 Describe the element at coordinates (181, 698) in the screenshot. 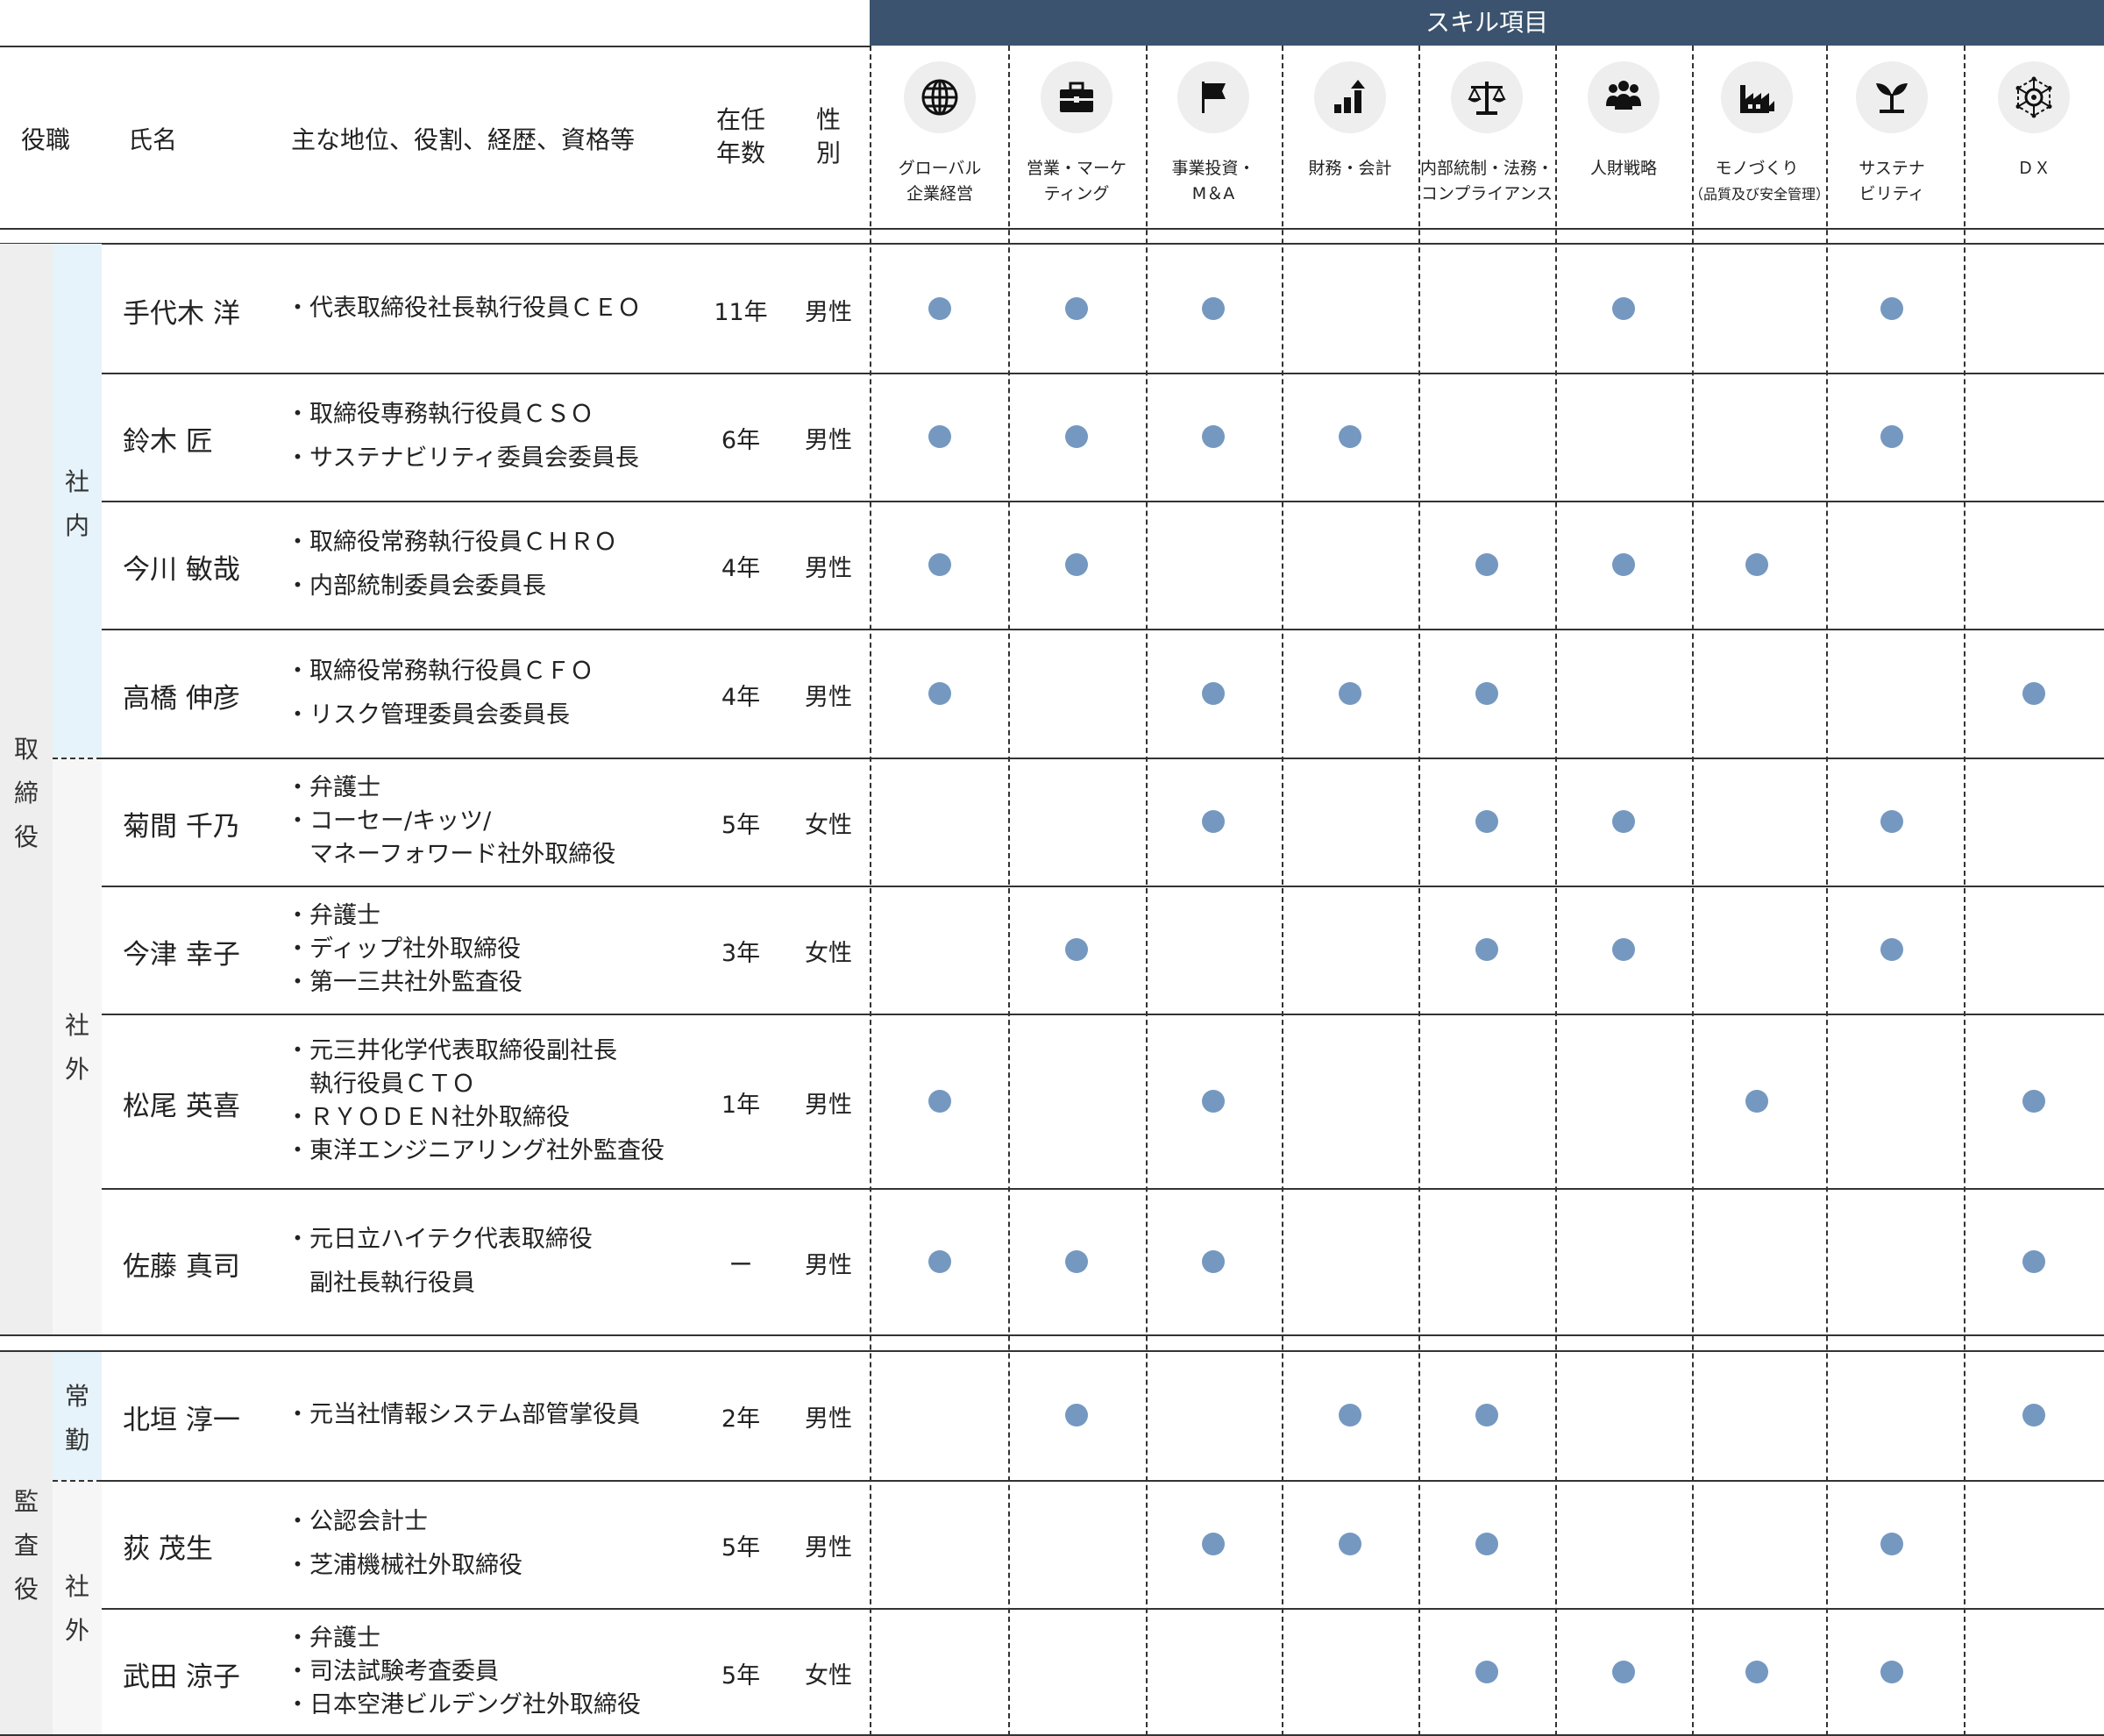

I see `member-name: 高橋 伸彦` at that location.